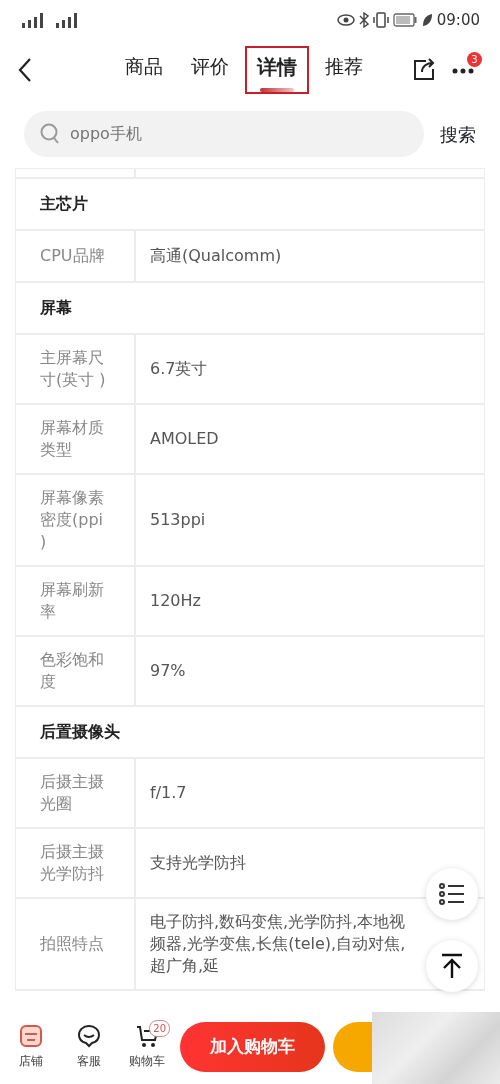 The image size is (500, 1084). Describe the element at coordinates (198, 863) in the screenshot. I see `spec-value: 支持光学防抖` at that location.